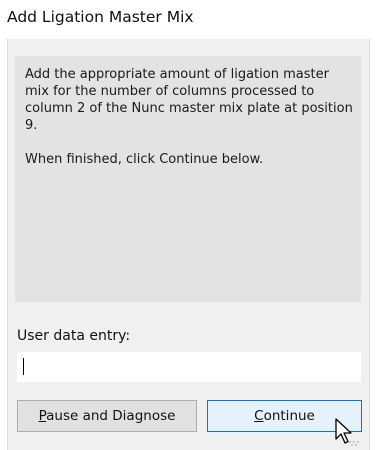 Image resolution: width=375 pixels, height=450 pixels. What do you see at coordinates (289, 416) in the screenshot?
I see `continue-button-label: ontinue` at bounding box center [289, 416].